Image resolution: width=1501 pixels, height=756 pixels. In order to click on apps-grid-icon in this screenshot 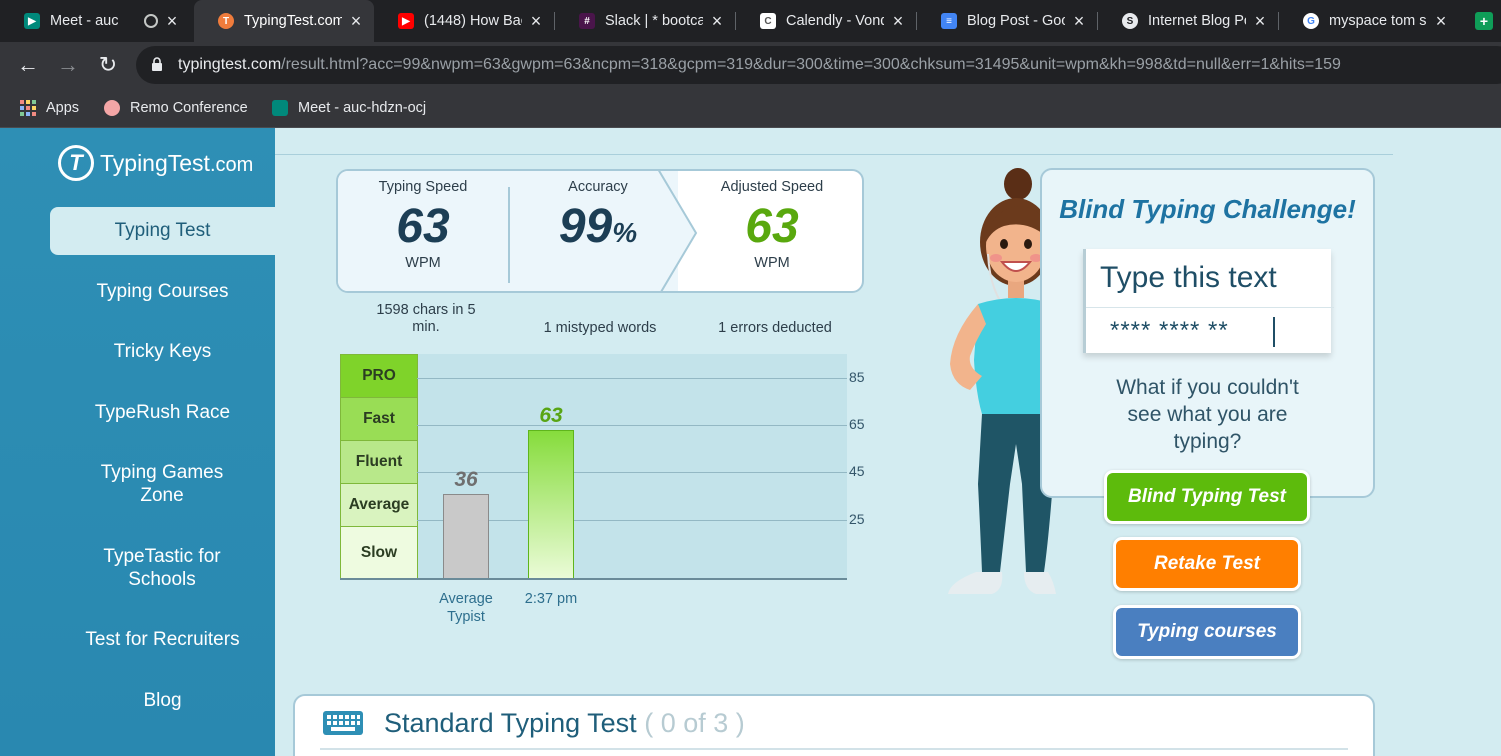, I will do `click(28, 108)`.